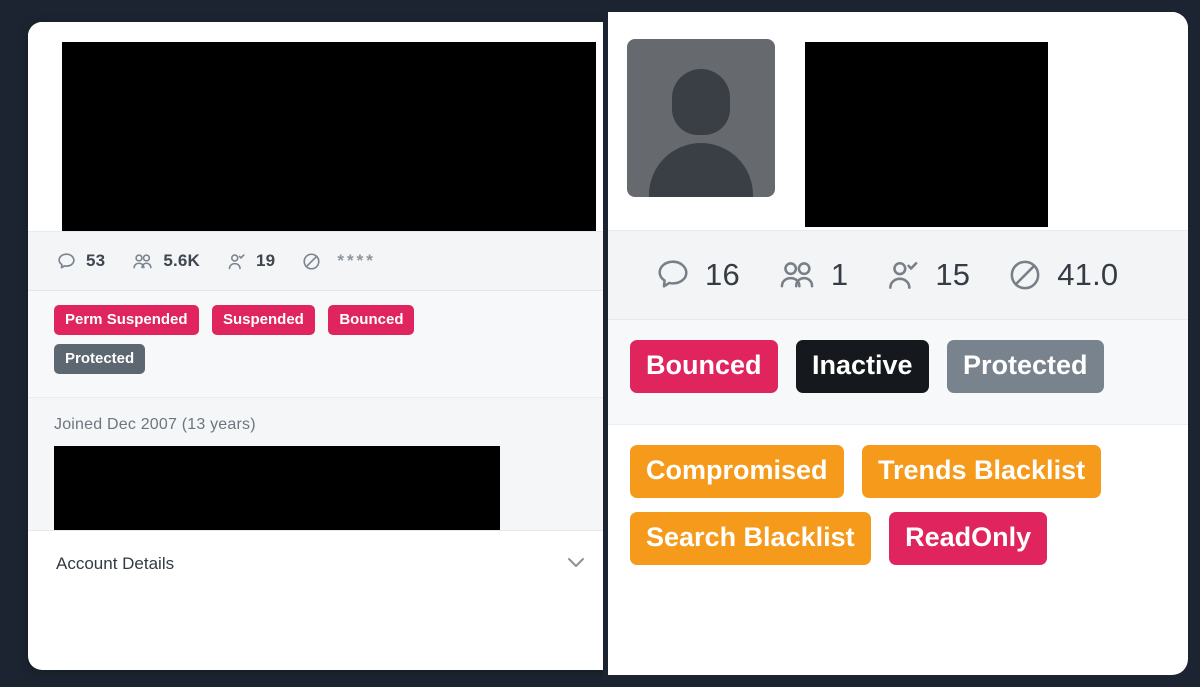 This screenshot has width=1200, height=687. I want to click on left-profile-header, so click(315, 126).